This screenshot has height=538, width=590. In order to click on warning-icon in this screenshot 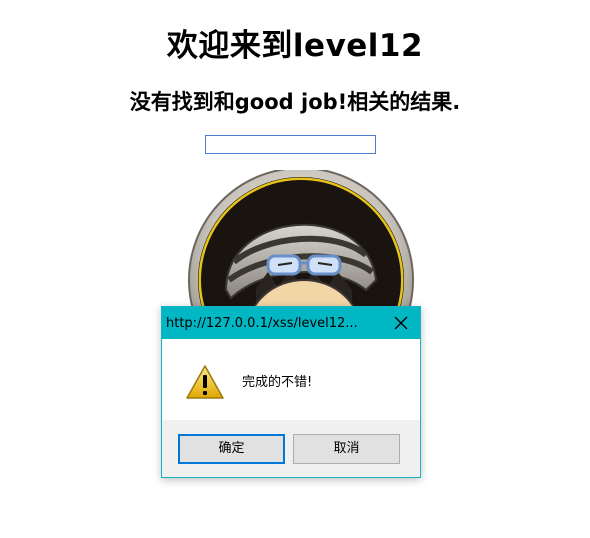, I will do `click(205, 382)`.